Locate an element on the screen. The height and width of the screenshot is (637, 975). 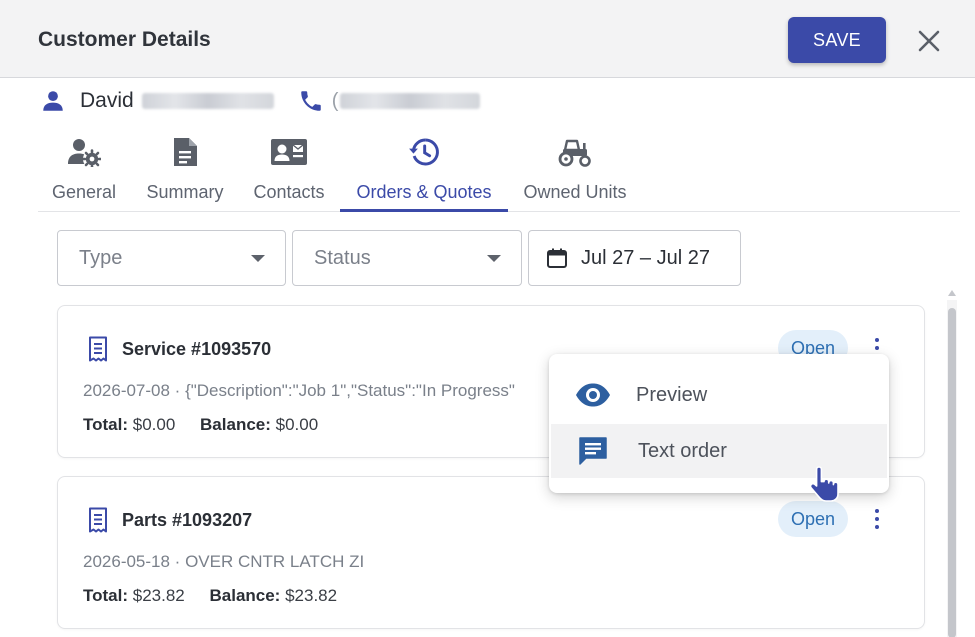
calendar-icon is located at coordinates (557, 258).